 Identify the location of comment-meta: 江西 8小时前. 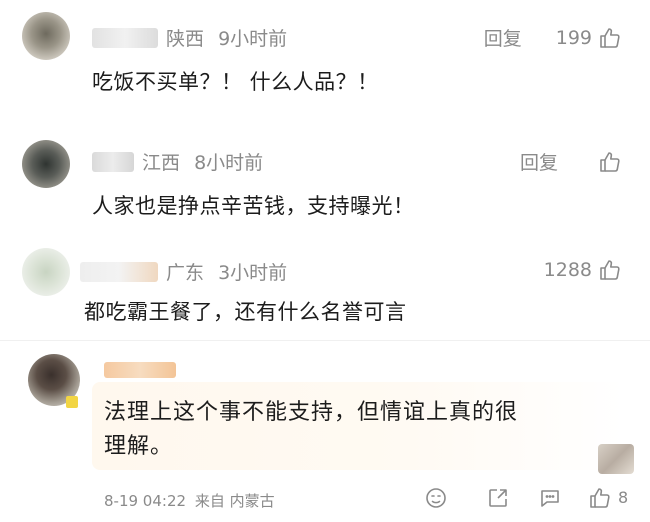
(202, 161).